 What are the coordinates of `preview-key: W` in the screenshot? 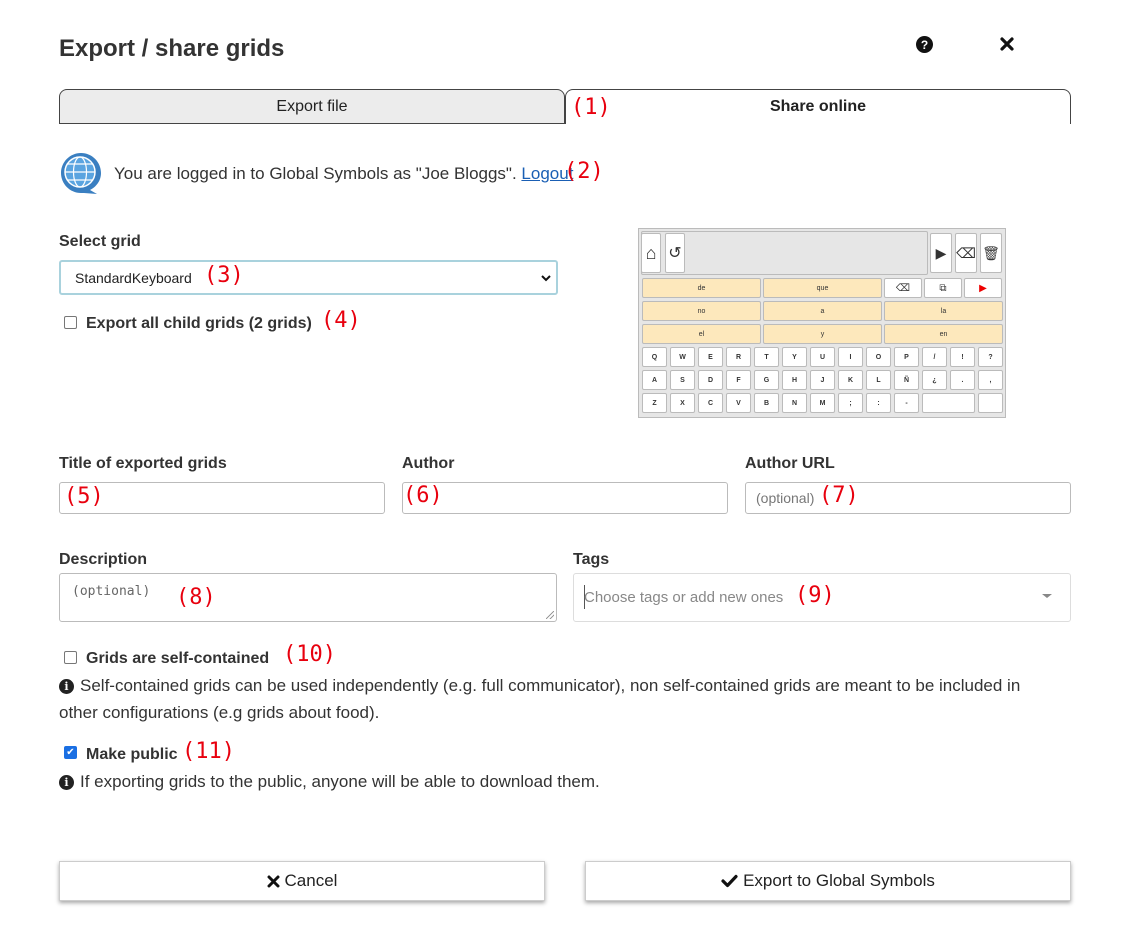 It's located at (682, 357).